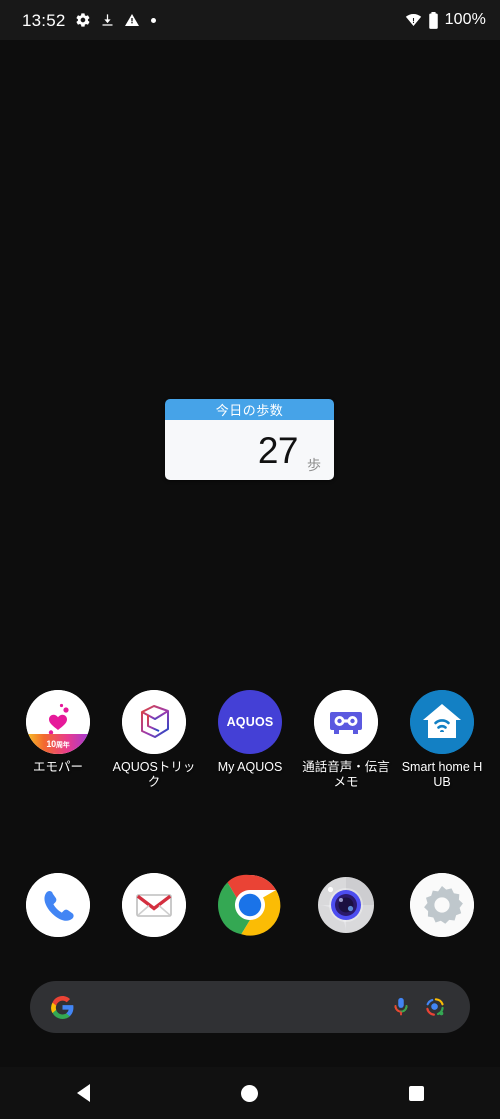 Image resolution: width=500 pixels, height=1119 pixels. Describe the element at coordinates (278, 450) in the screenshot. I see `step-count-value: 27` at that location.